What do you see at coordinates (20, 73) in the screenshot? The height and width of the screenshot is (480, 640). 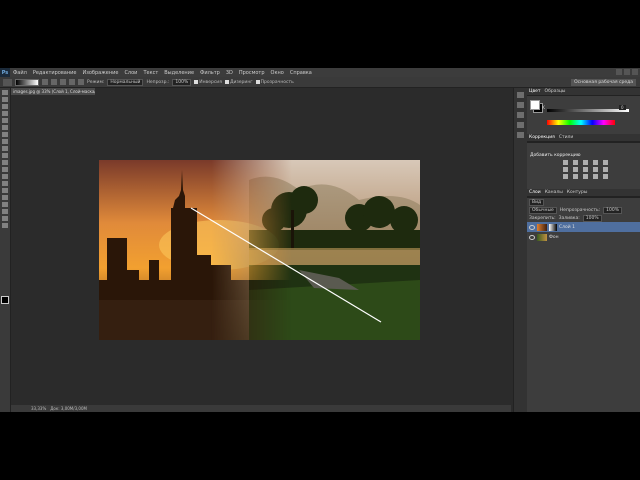 I see `menu-file: Файл` at bounding box center [20, 73].